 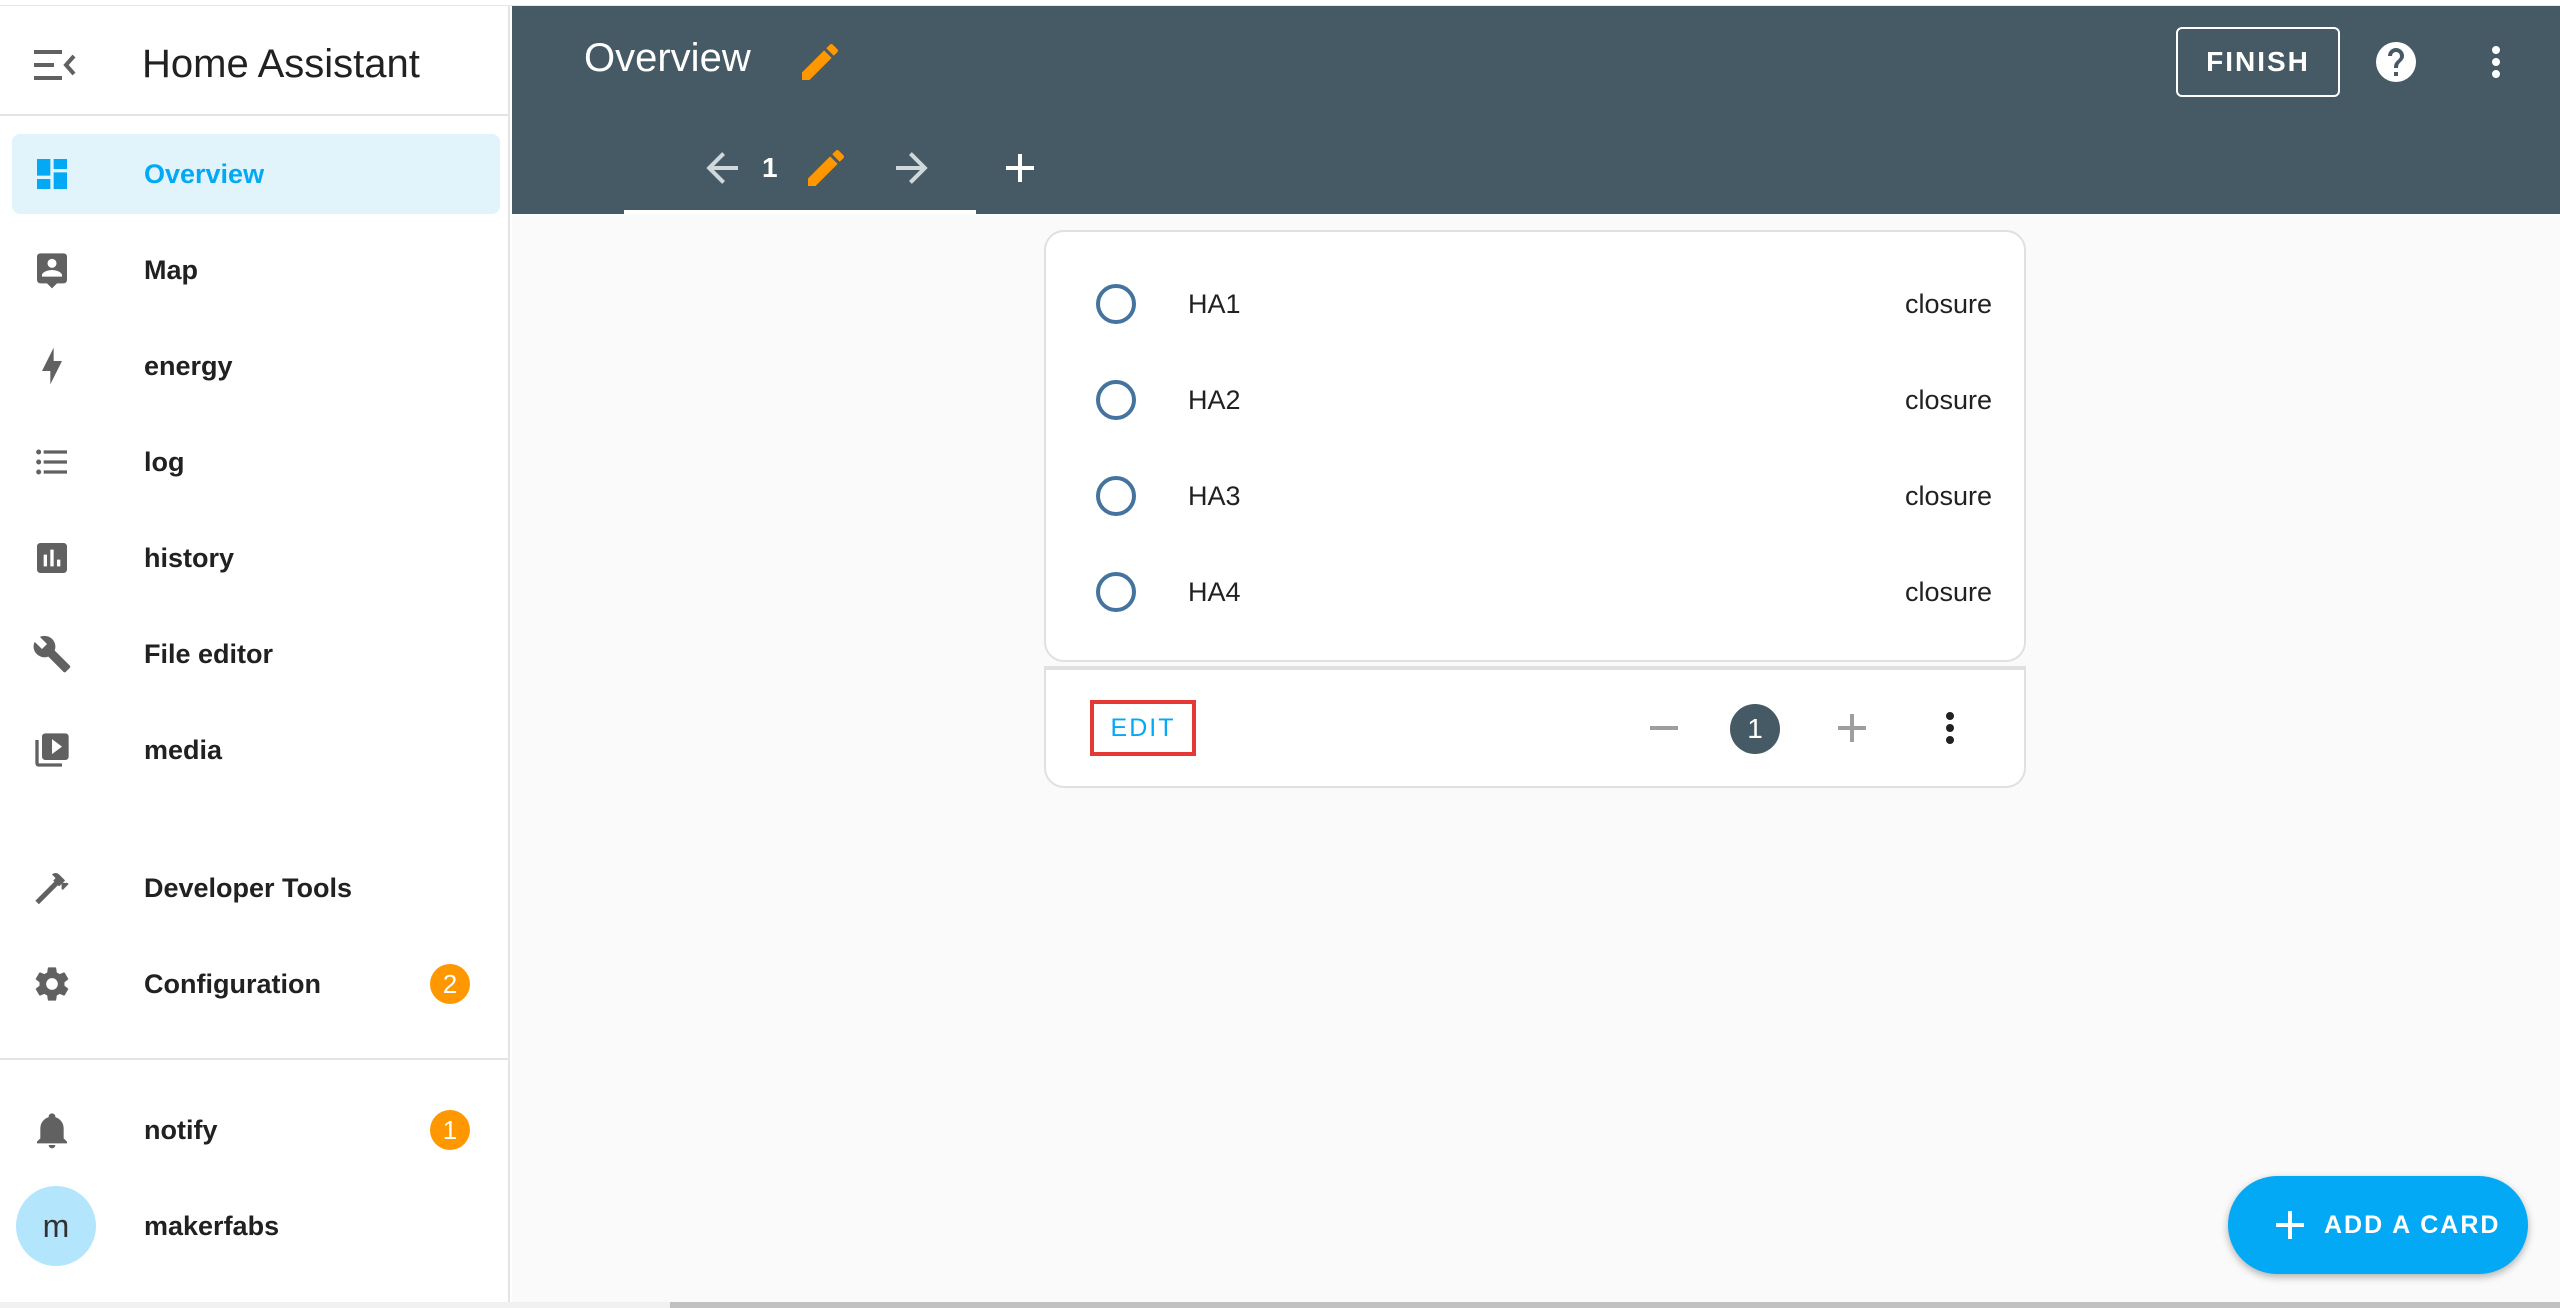 I want to click on sidebar-item-file-editor: File editor, so click(x=256, y=654).